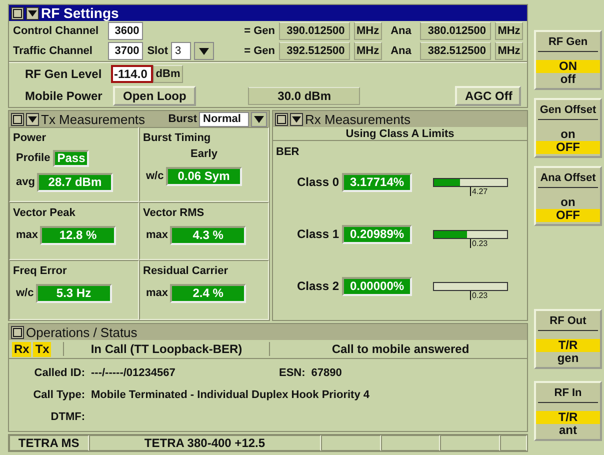 The height and width of the screenshot is (455, 604). What do you see at coordinates (204, 154) in the screenshot?
I see `timing-note: Early` at bounding box center [204, 154].